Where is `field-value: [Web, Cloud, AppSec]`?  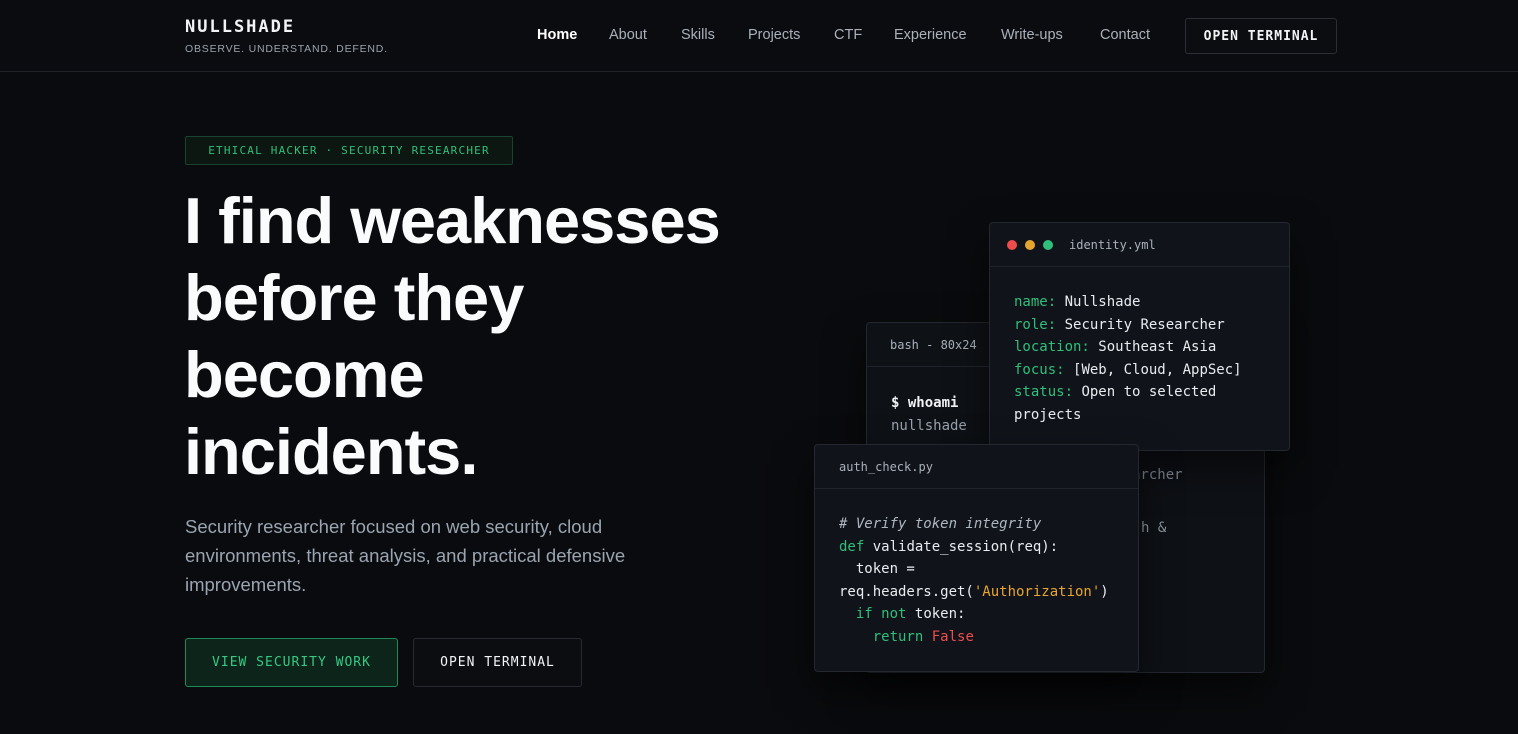 field-value: [Web, Cloud, AppSec] is located at coordinates (1157, 369).